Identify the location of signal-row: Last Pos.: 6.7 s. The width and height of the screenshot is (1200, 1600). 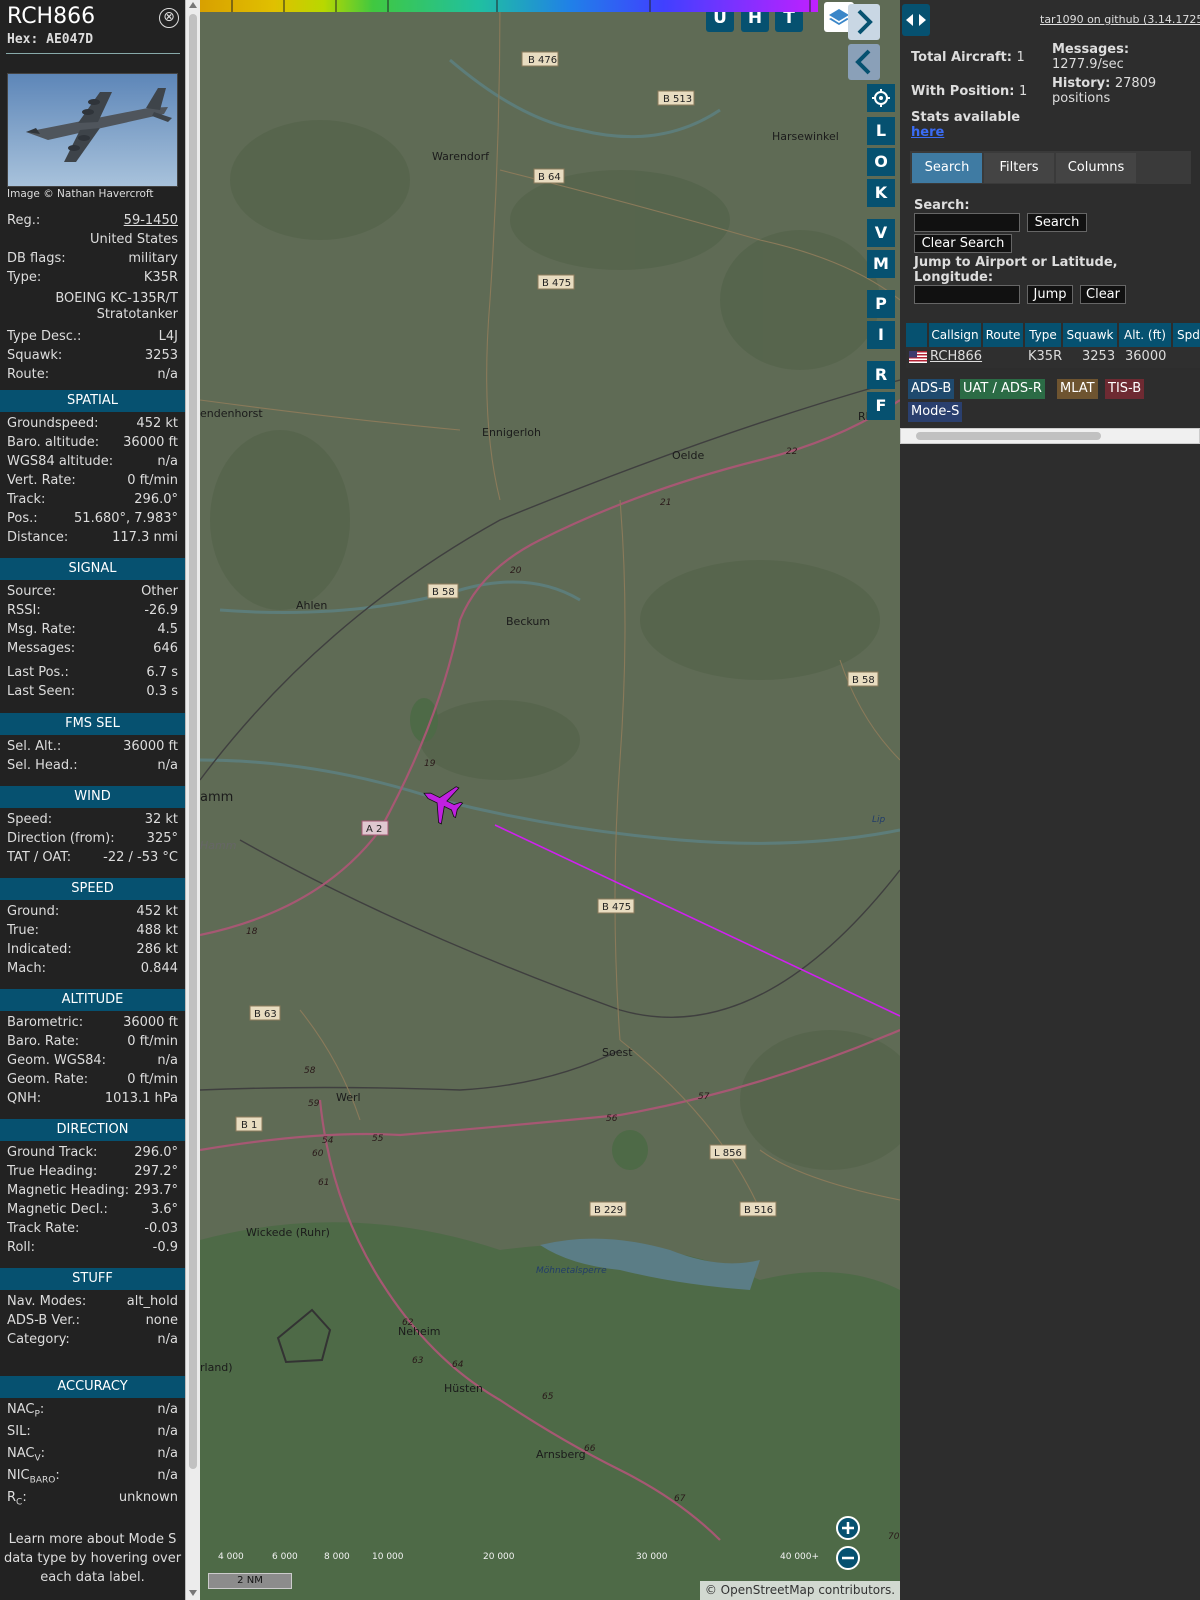
(92, 674).